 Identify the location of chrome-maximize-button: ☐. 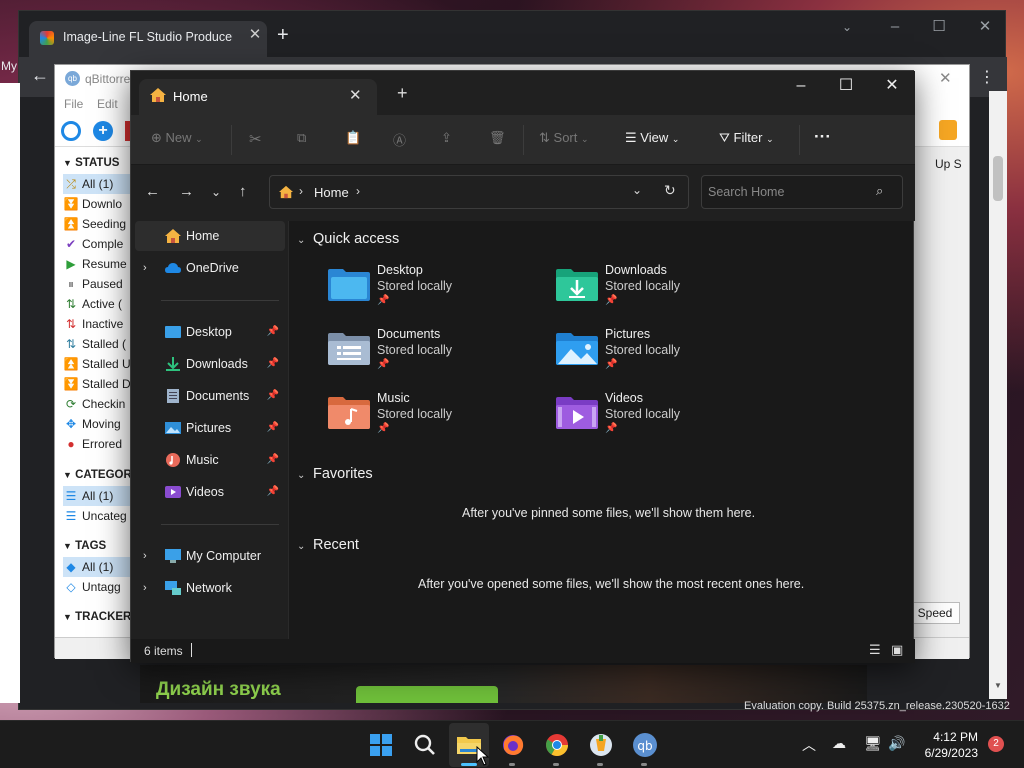
(939, 27).